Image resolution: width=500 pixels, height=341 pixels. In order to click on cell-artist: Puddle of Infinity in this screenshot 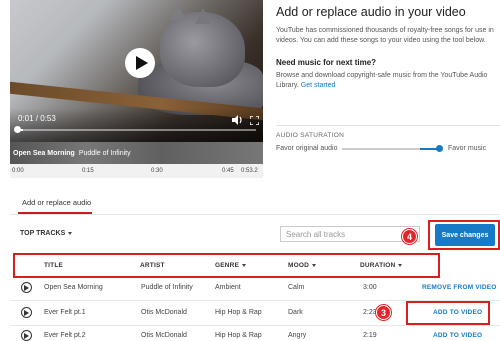, I will do `click(167, 287)`.